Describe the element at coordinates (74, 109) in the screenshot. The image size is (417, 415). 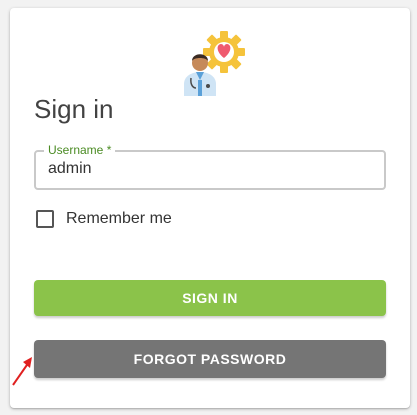
I see `page-title: Sign in` at that location.